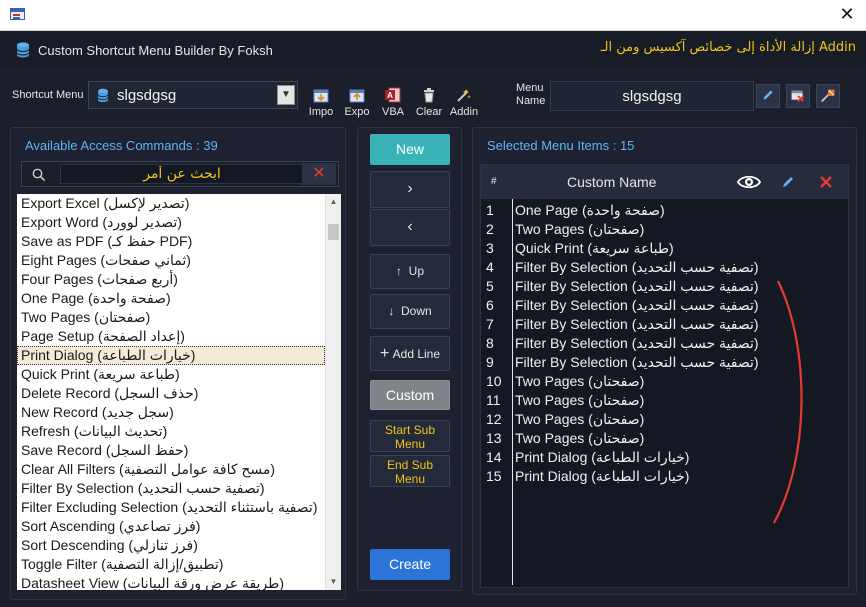 The image size is (866, 607). What do you see at coordinates (847, 15) in the screenshot?
I see `window-close-button: ✕` at bounding box center [847, 15].